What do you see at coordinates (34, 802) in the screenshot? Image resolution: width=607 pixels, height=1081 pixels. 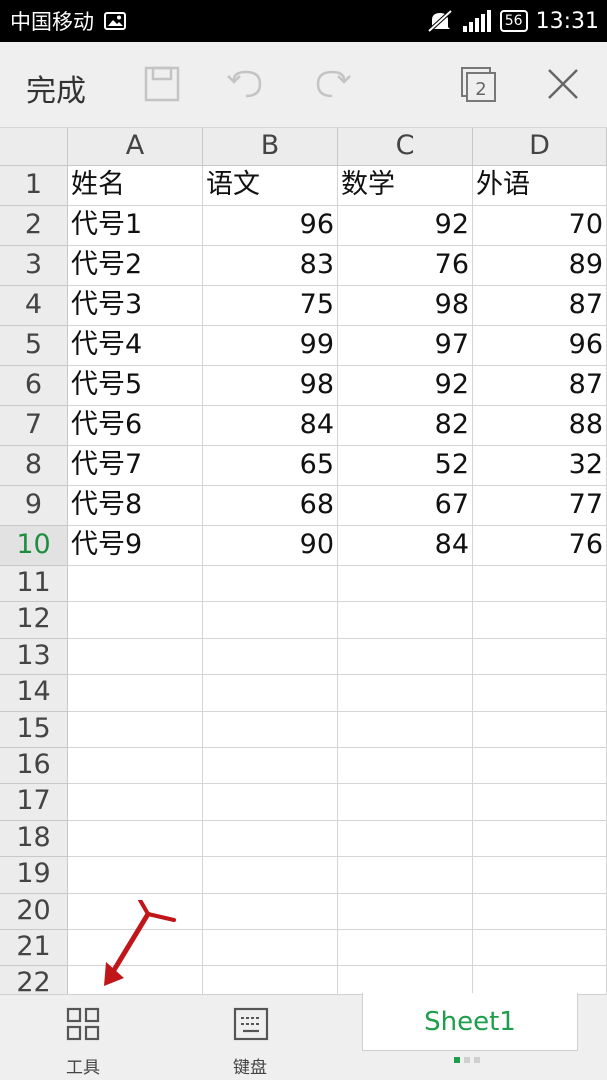 I see `row-header: 17` at bounding box center [34, 802].